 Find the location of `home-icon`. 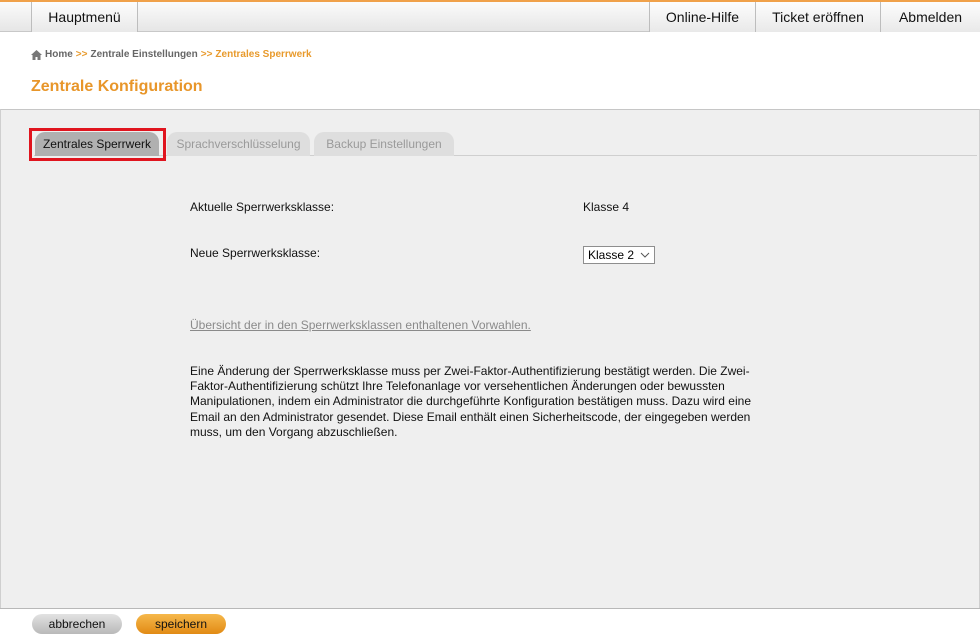

home-icon is located at coordinates (36, 54).